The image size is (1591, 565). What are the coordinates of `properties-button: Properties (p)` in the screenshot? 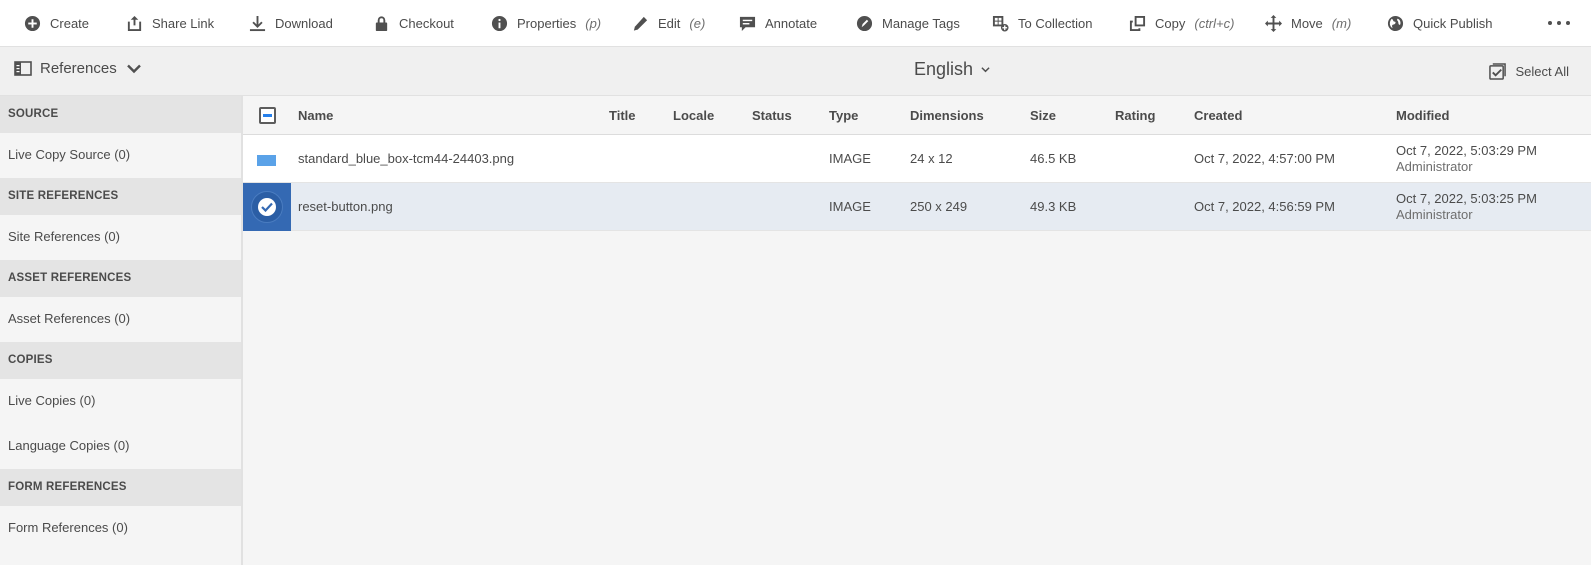 It's located at (546, 23).